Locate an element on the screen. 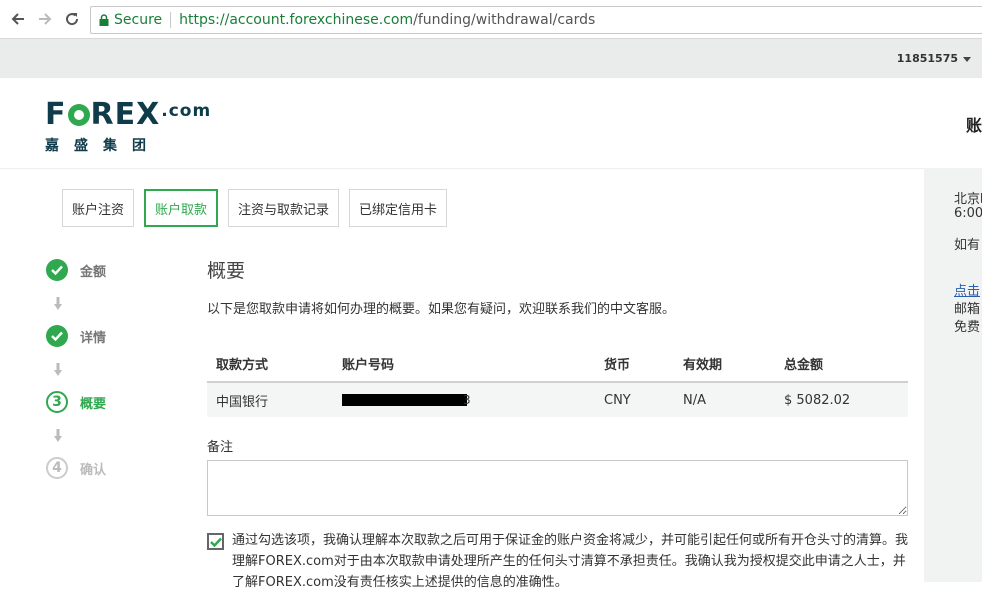 This screenshot has height=593, width=982. sidebar-line: 邮箱 is located at coordinates (967, 309).